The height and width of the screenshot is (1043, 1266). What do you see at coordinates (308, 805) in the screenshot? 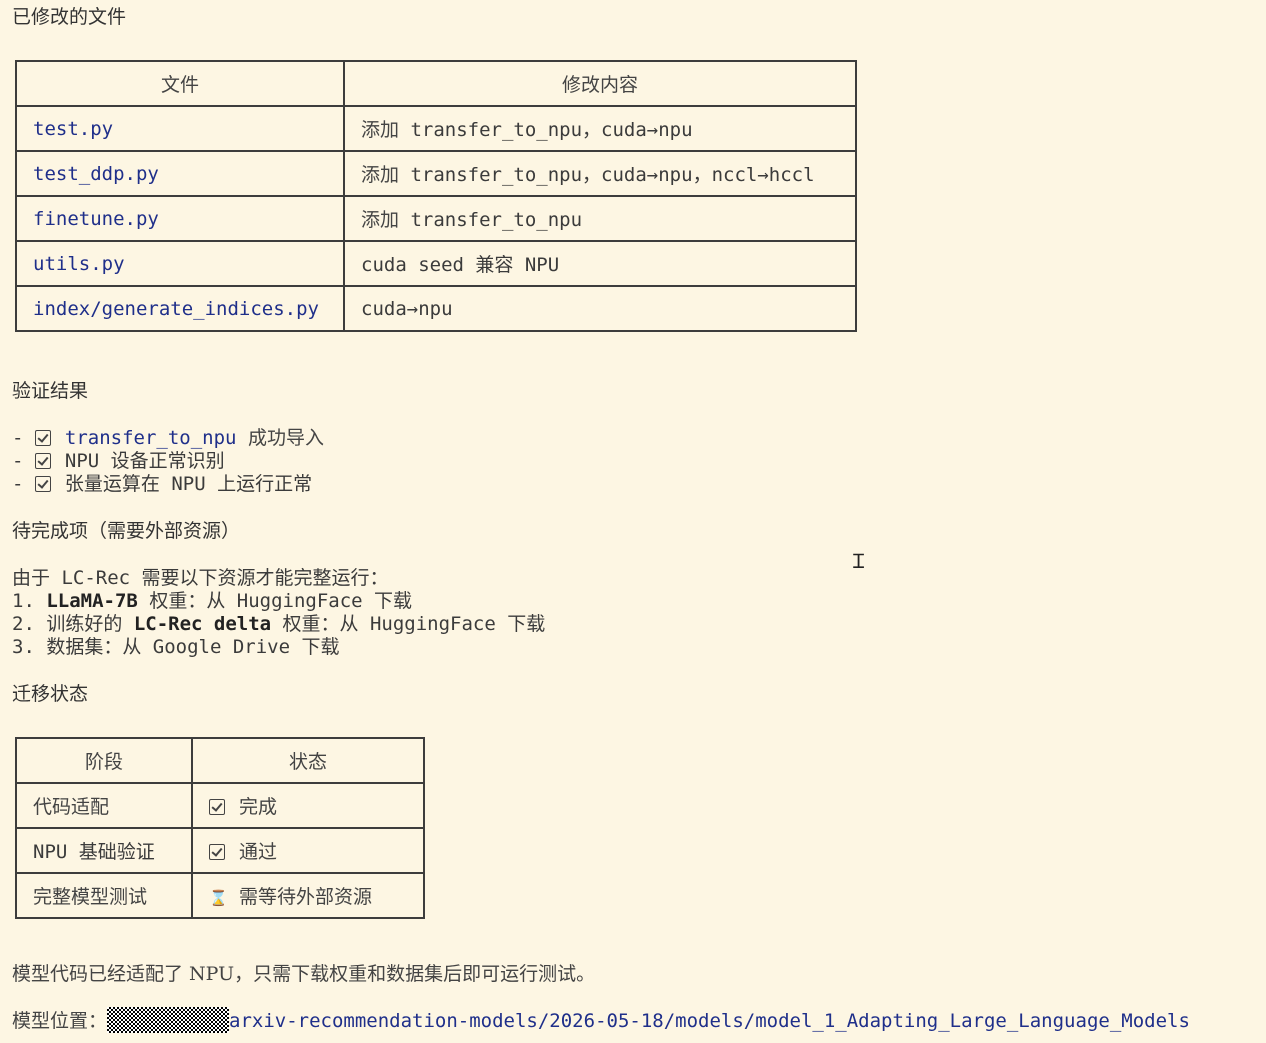
I see `status-cell: 完成` at bounding box center [308, 805].